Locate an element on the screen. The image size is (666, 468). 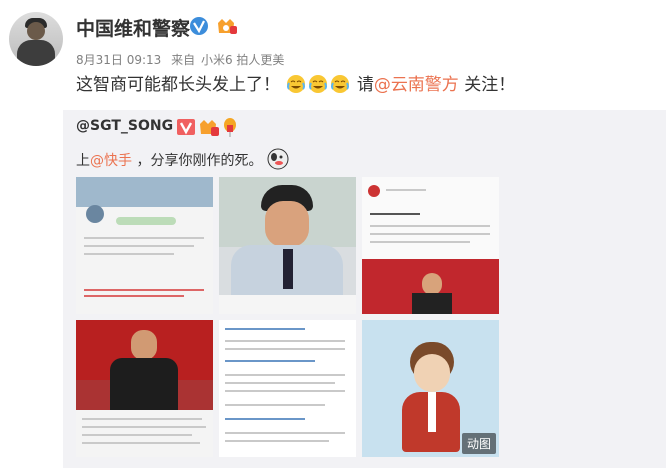
post-text-before: 这智商可能都长头发上了！ is located at coordinates (178, 85).